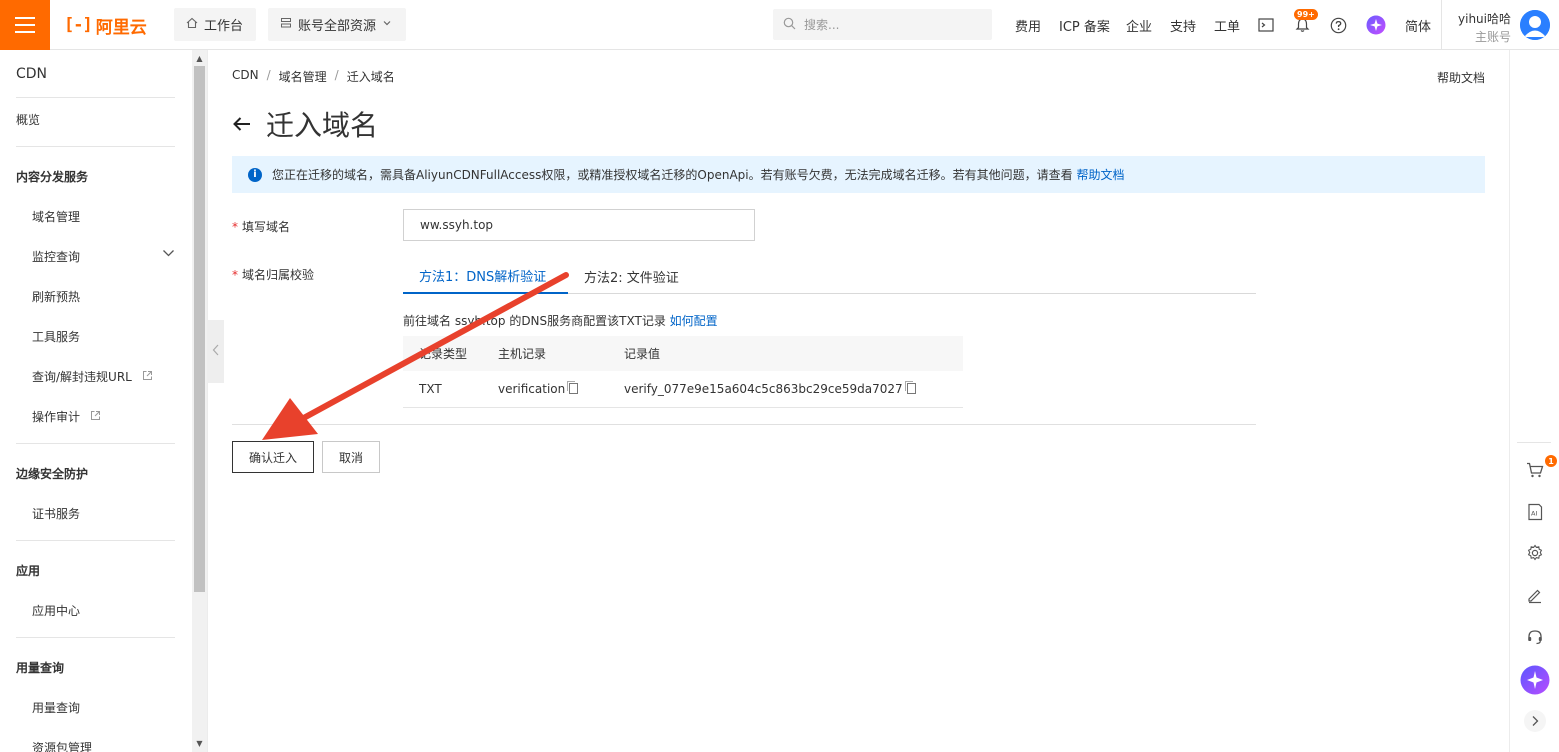 Image resolution: width=1559 pixels, height=752 pixels. What do you see at coordinates (1183, 25) in the screenshot?
I see `nav-support: 支持` at bounding box center [1183, 25].